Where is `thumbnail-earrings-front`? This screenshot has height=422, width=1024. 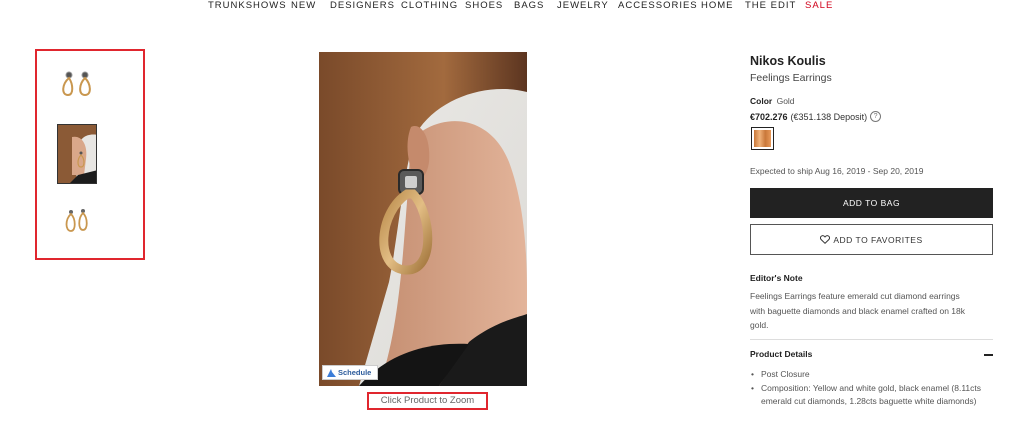 thumbnail-earrings-front is located at coordinates (77, 84).